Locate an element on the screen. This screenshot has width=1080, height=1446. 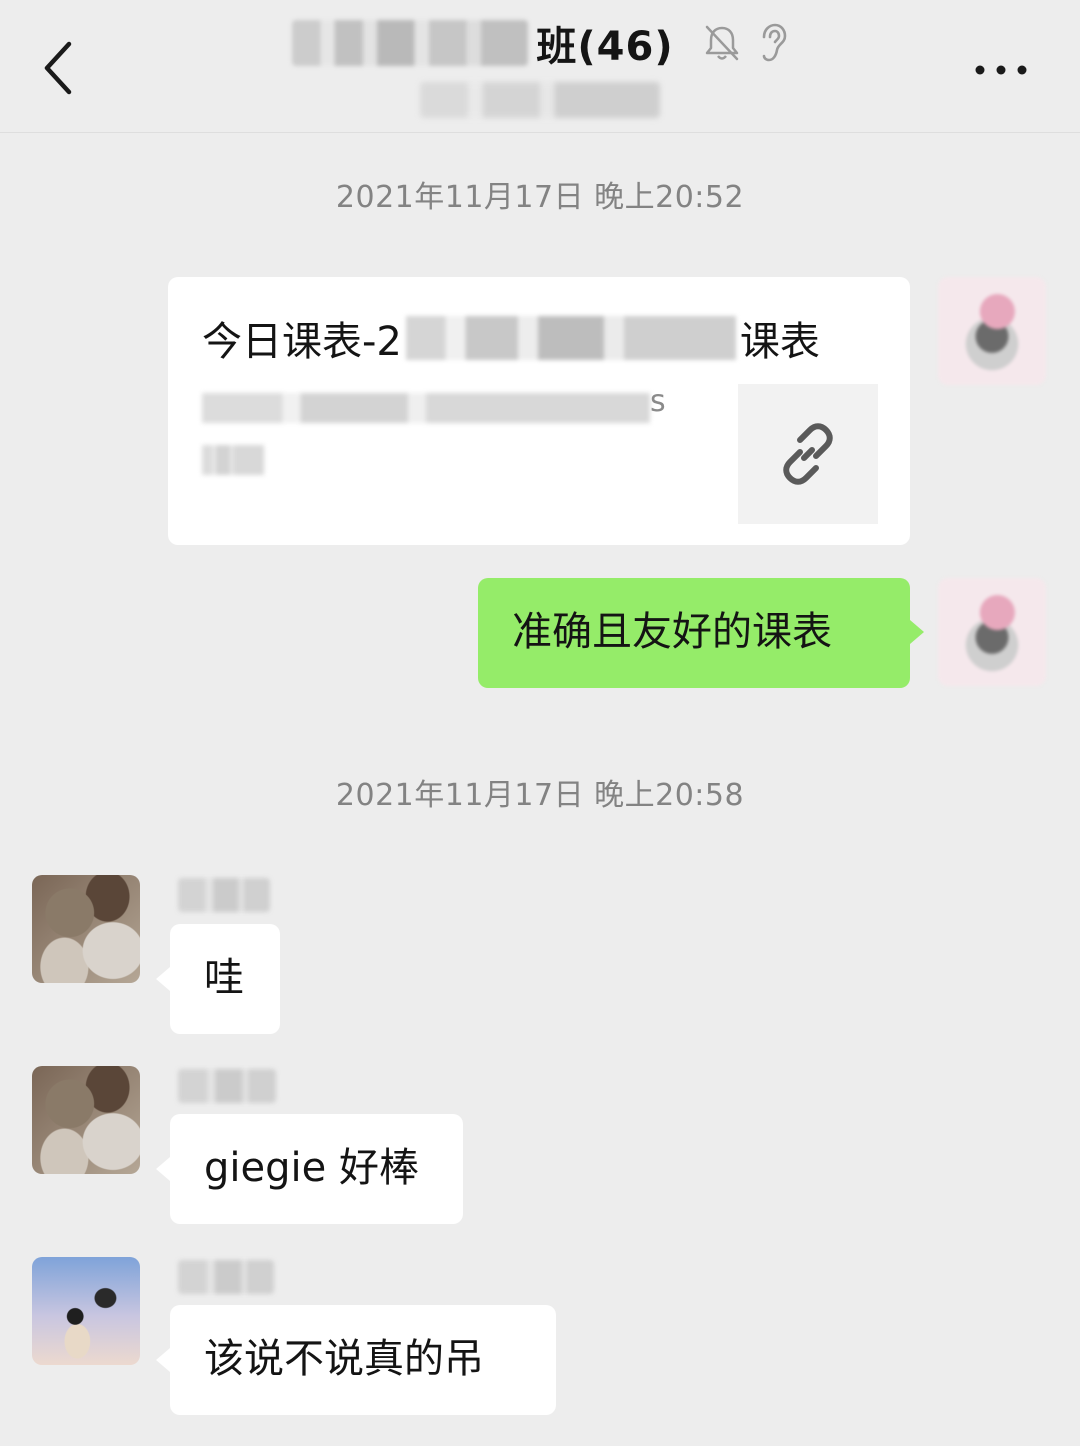
message-text-3: 该说不说真的吊 is located at coordinates (344, 1359).